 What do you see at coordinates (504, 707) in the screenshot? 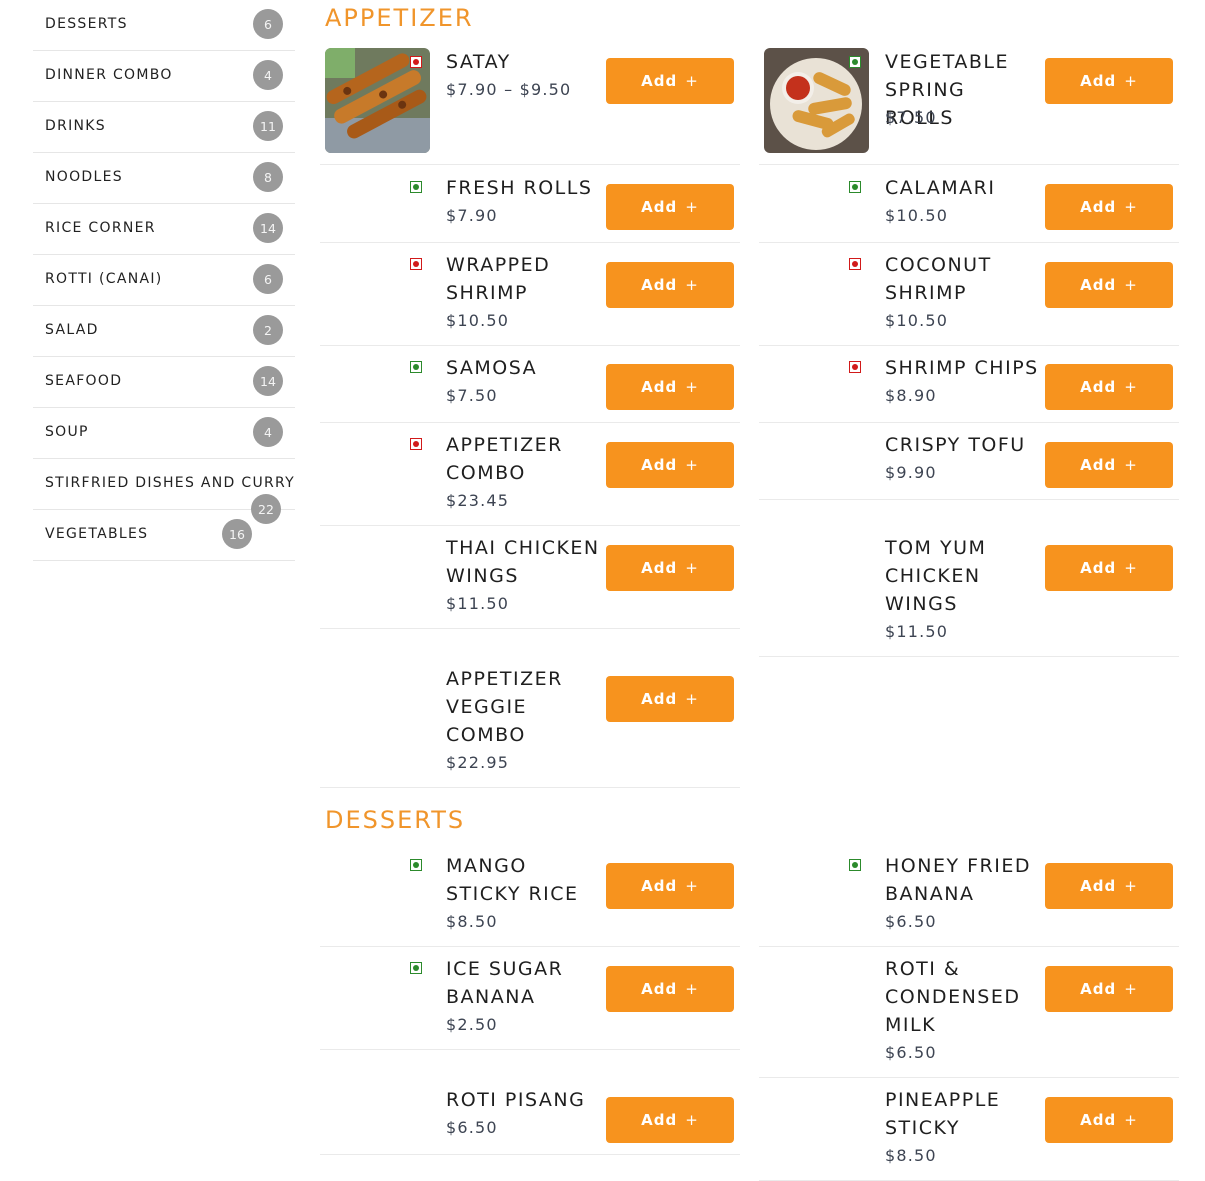
I see `item-name: APPETIZER VEGGIE COMBO` at bounding box center [504, 707].